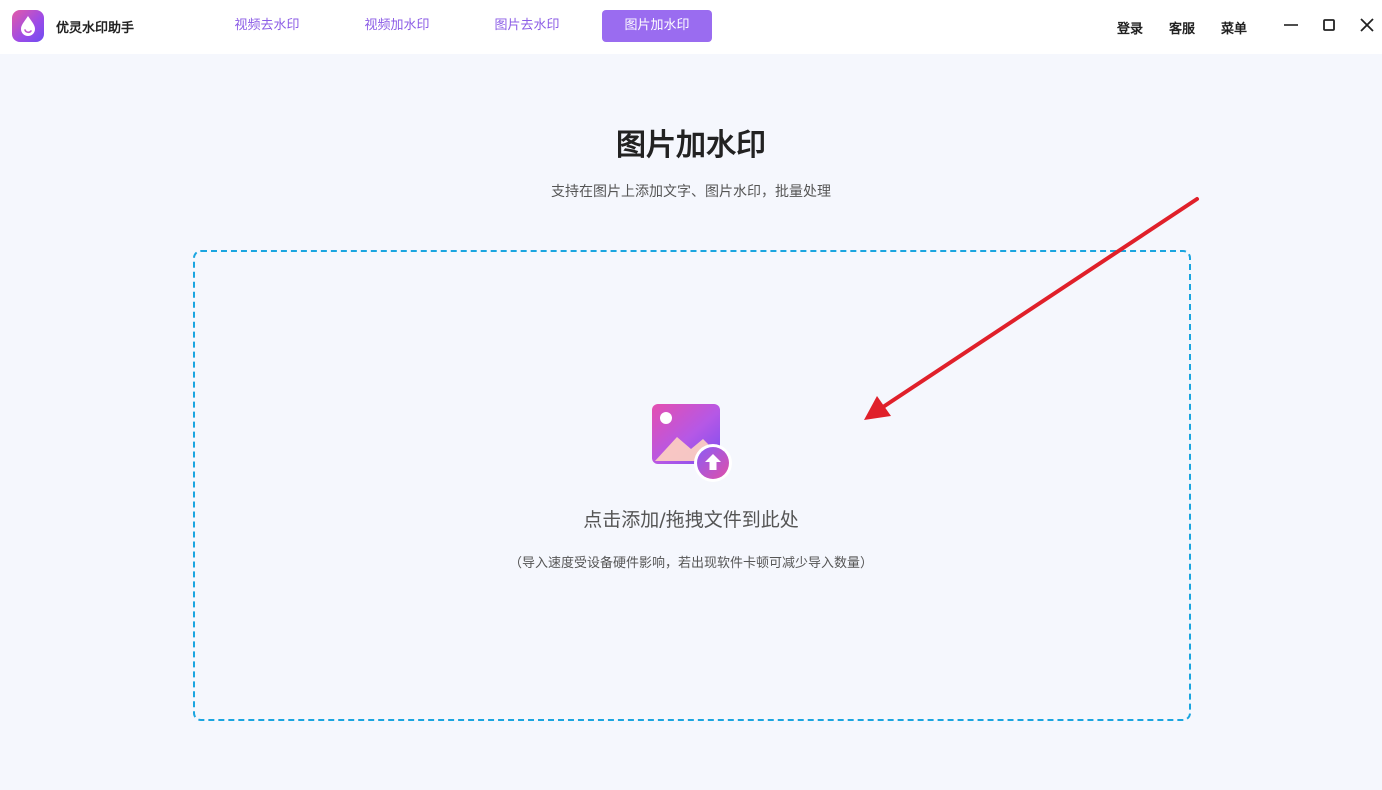  I want to click on dropzone-hint: （导入速度受设备硬件影响，若出现软件卡顿可减少导入数量）, so click(690, 563).